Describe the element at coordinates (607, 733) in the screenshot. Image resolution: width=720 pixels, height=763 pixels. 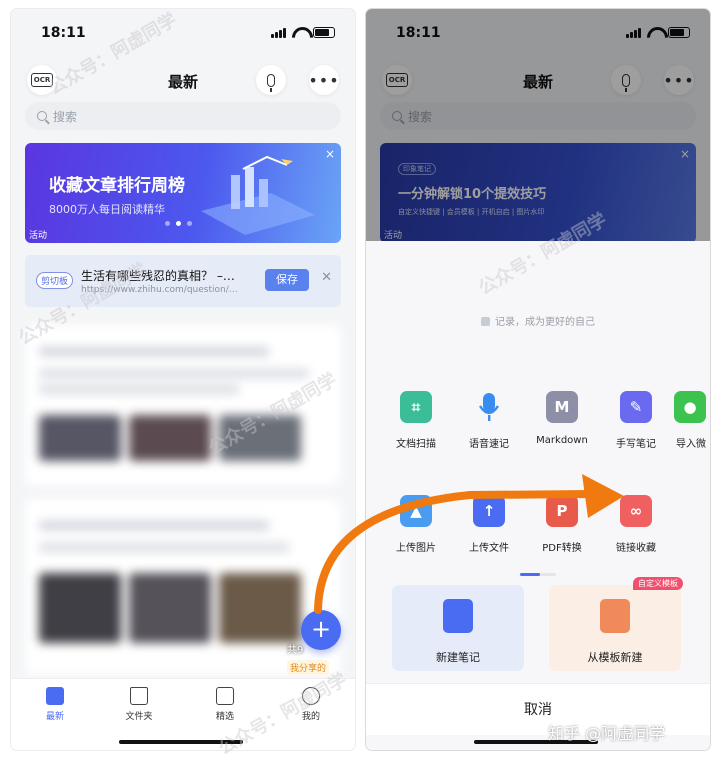
I see `credit-text: 知乎 @阿虚同学` at that location.